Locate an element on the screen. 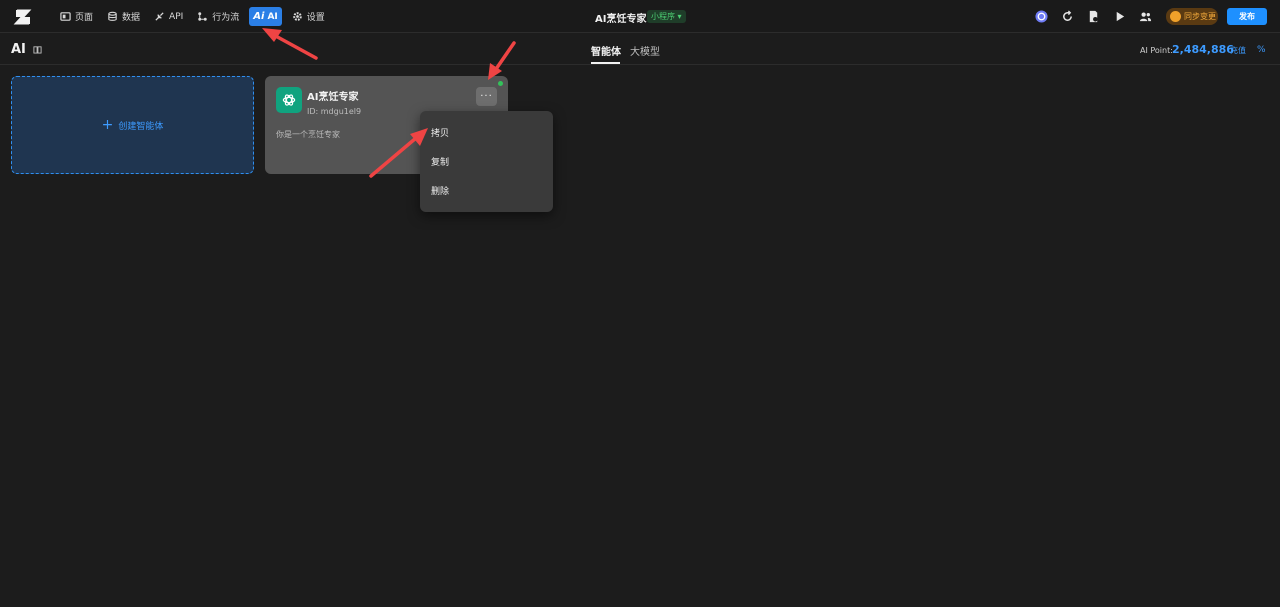  menu-item-delete: 删除 is located at coordinates (440, 190).